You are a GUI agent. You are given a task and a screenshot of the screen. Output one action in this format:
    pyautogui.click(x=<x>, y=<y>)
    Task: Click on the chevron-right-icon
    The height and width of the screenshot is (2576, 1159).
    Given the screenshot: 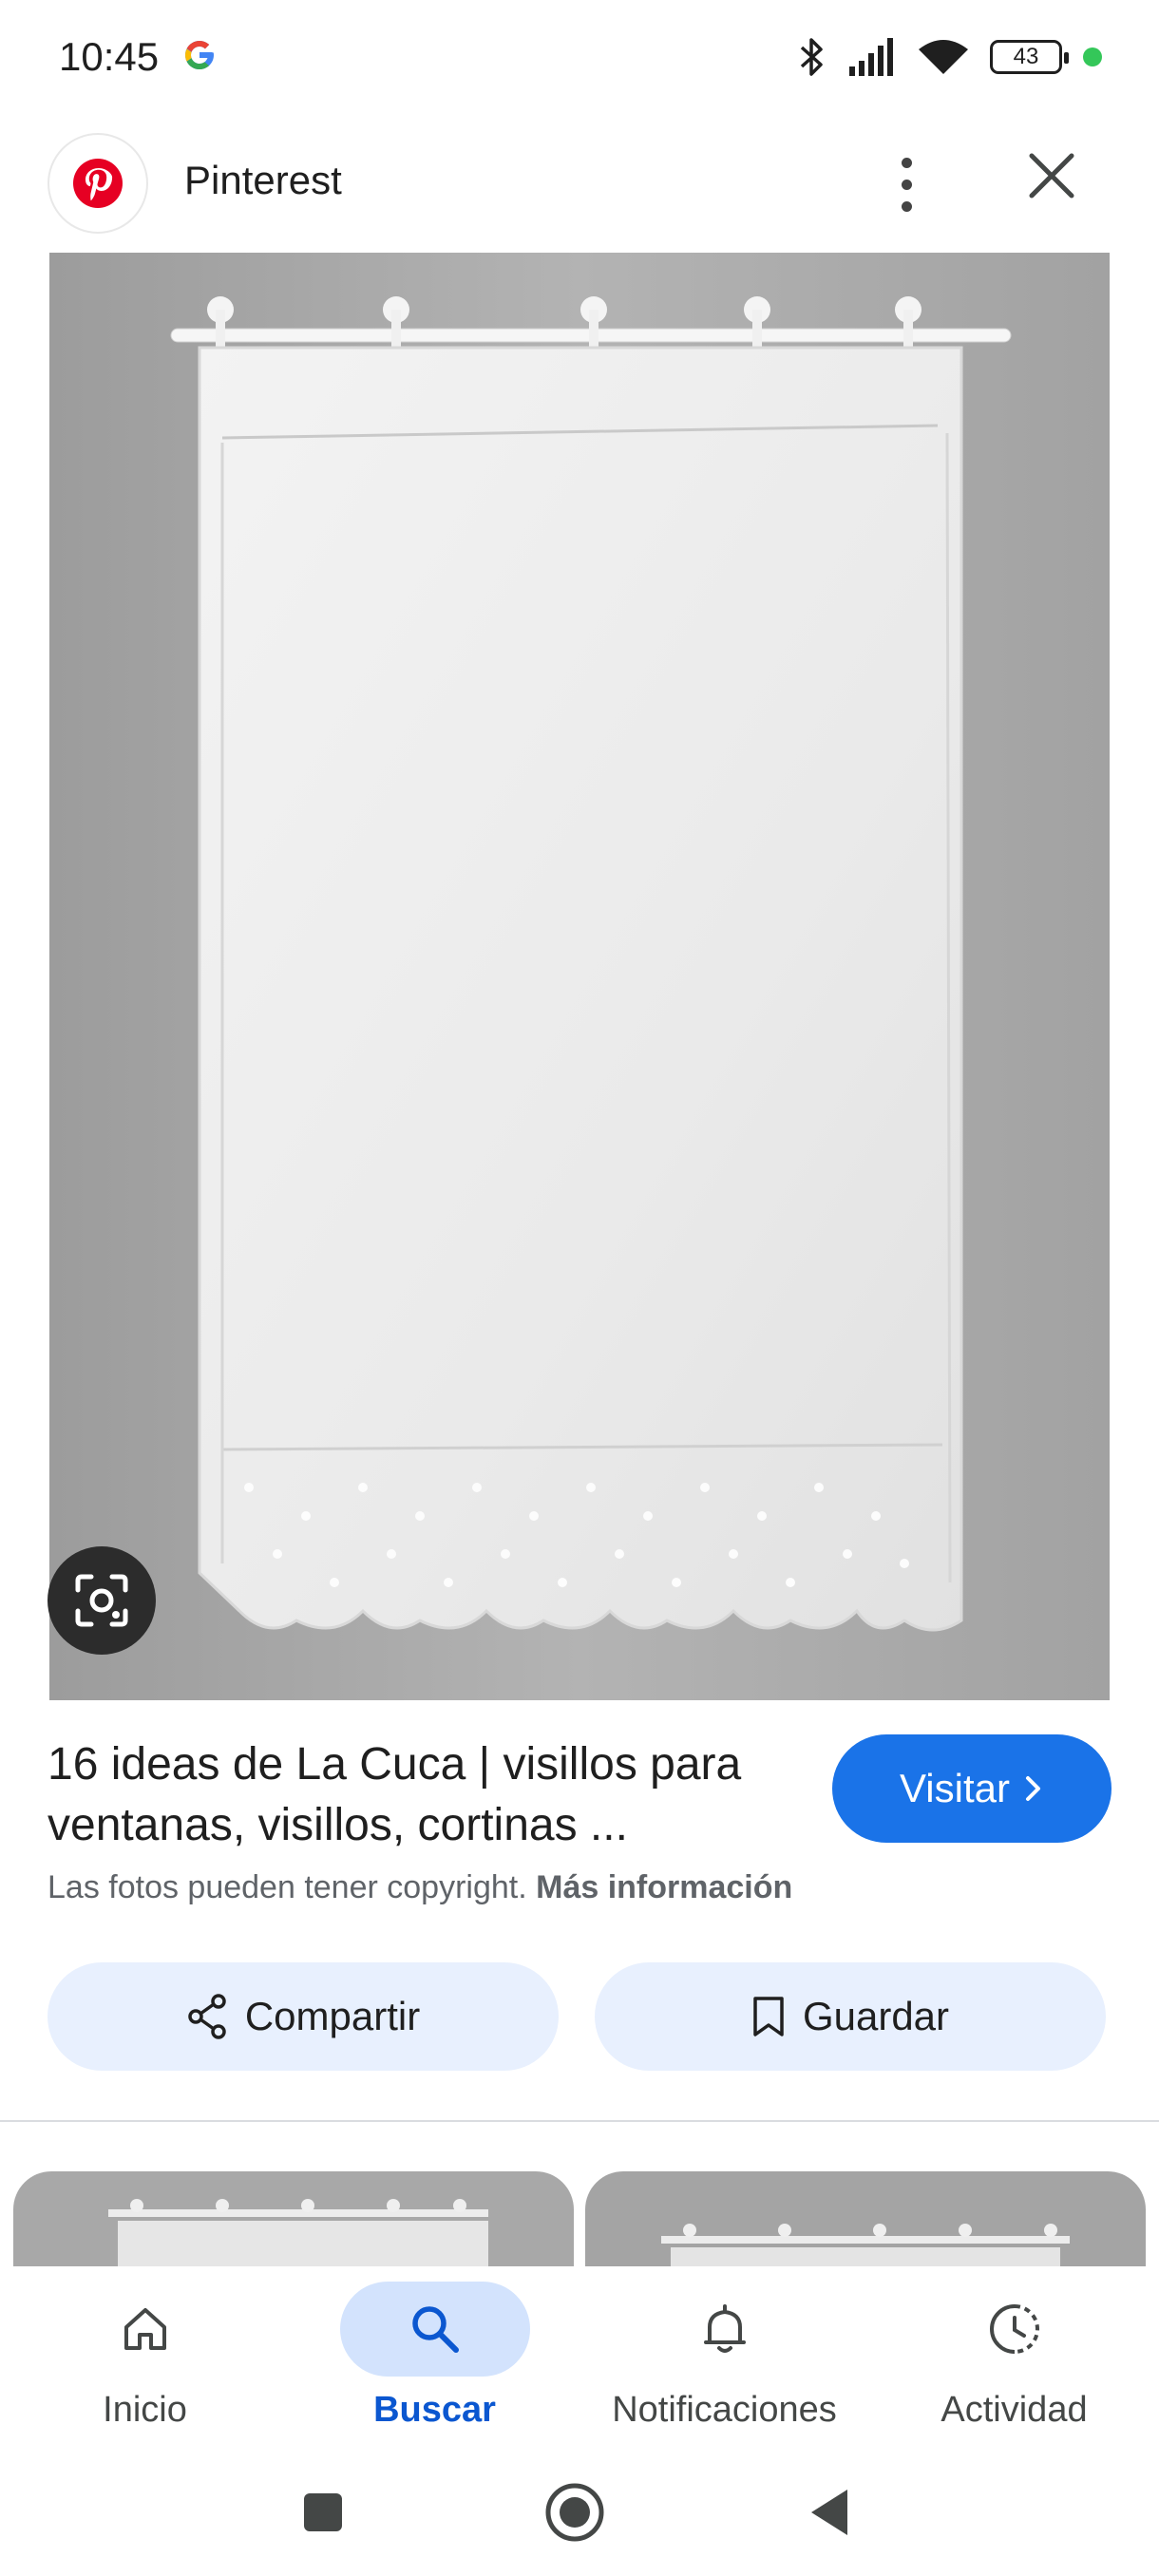 What is the action you would take?
    pyautogui.click(x=1032, y=1788)
    